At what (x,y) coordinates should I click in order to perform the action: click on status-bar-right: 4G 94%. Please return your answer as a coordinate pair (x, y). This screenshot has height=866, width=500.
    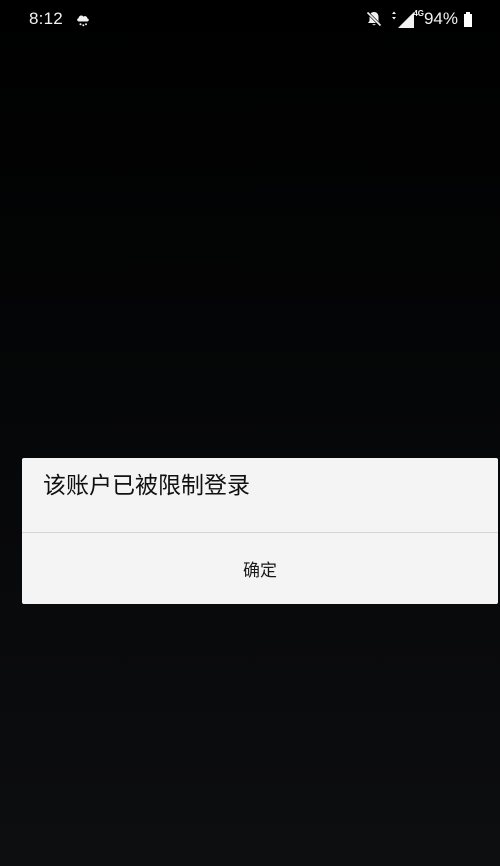
    Looking at the image, I should click on (418, 19).